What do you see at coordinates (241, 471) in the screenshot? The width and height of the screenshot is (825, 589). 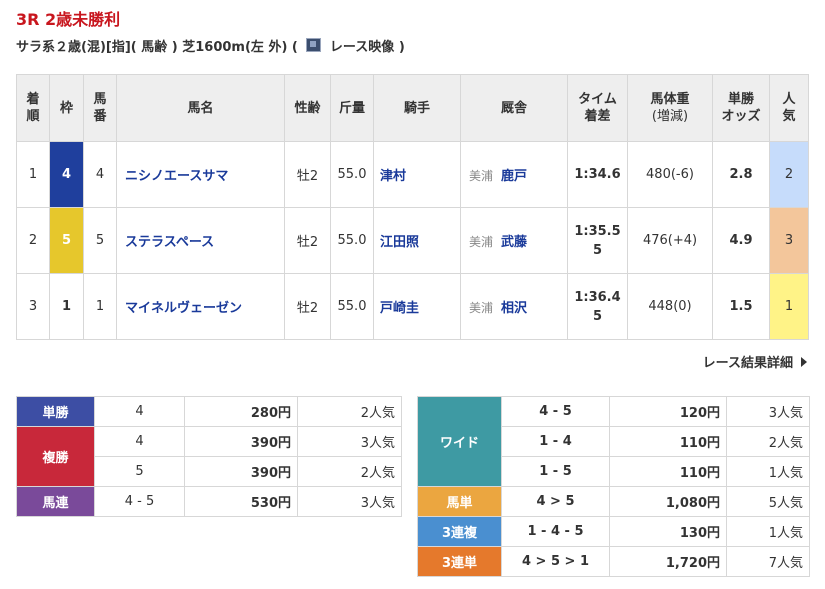 I see `payout-money: 390円` at bounding box center [241, 471].